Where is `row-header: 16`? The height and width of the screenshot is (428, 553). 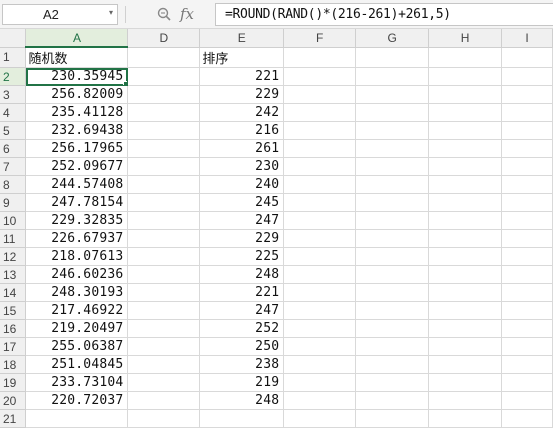
row-header: 16 is located at coordinates (13, 328).